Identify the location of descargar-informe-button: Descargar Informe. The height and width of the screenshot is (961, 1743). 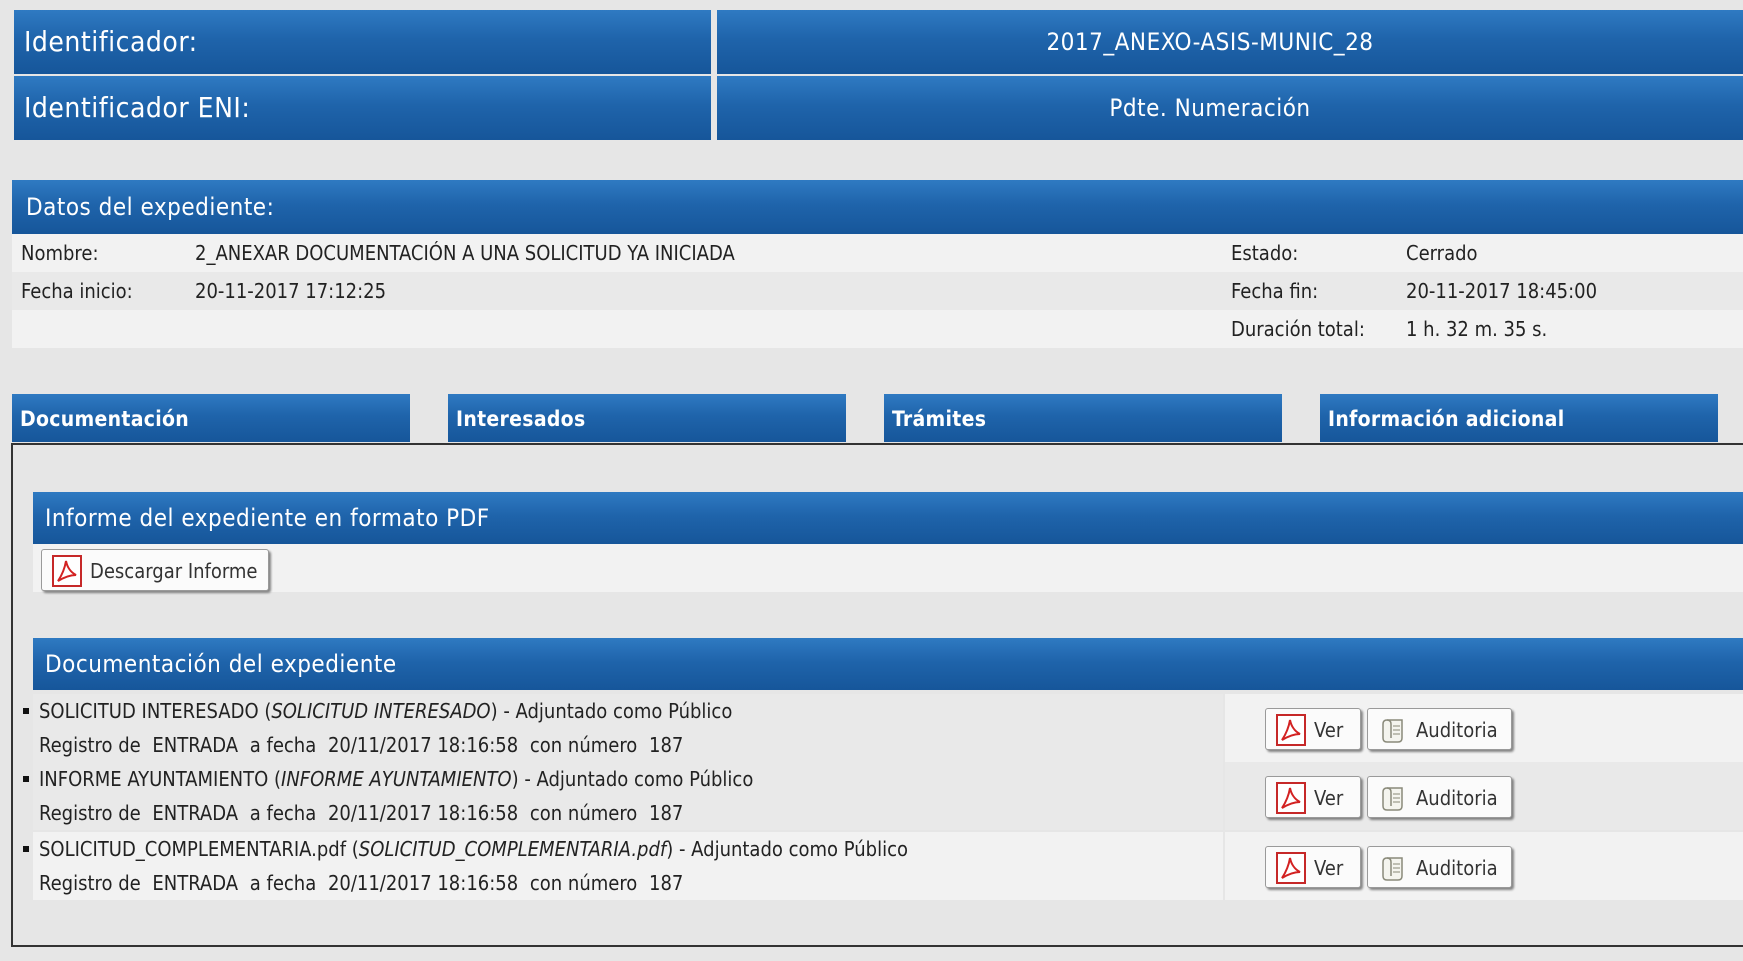
(155, 570).